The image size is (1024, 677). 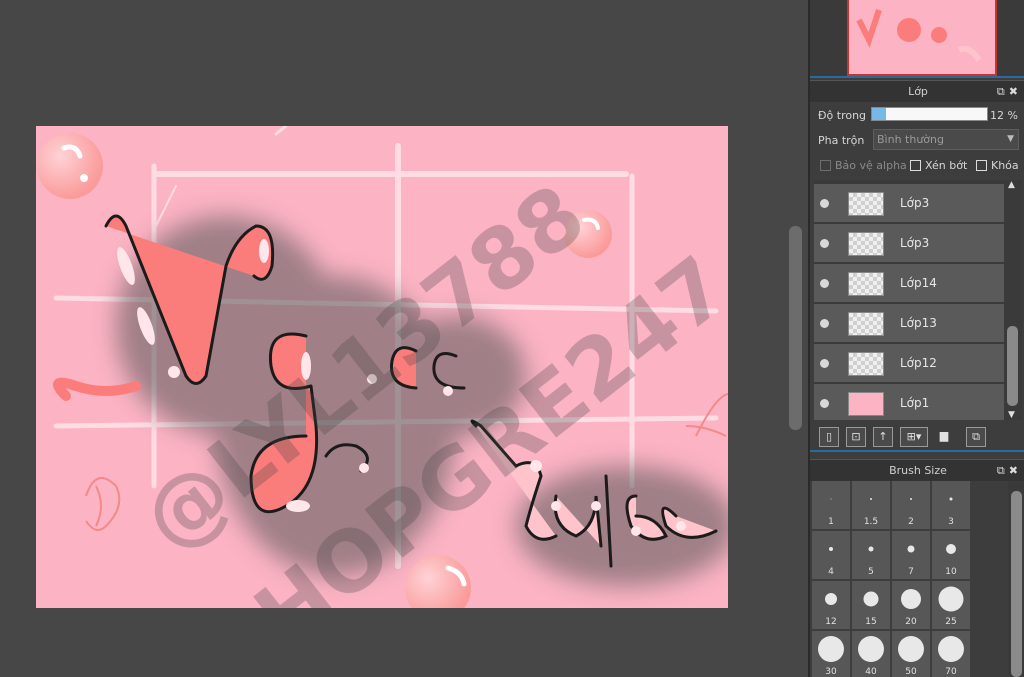 I want to click on layer-row: Lớp14, so click(x=909, y=283).